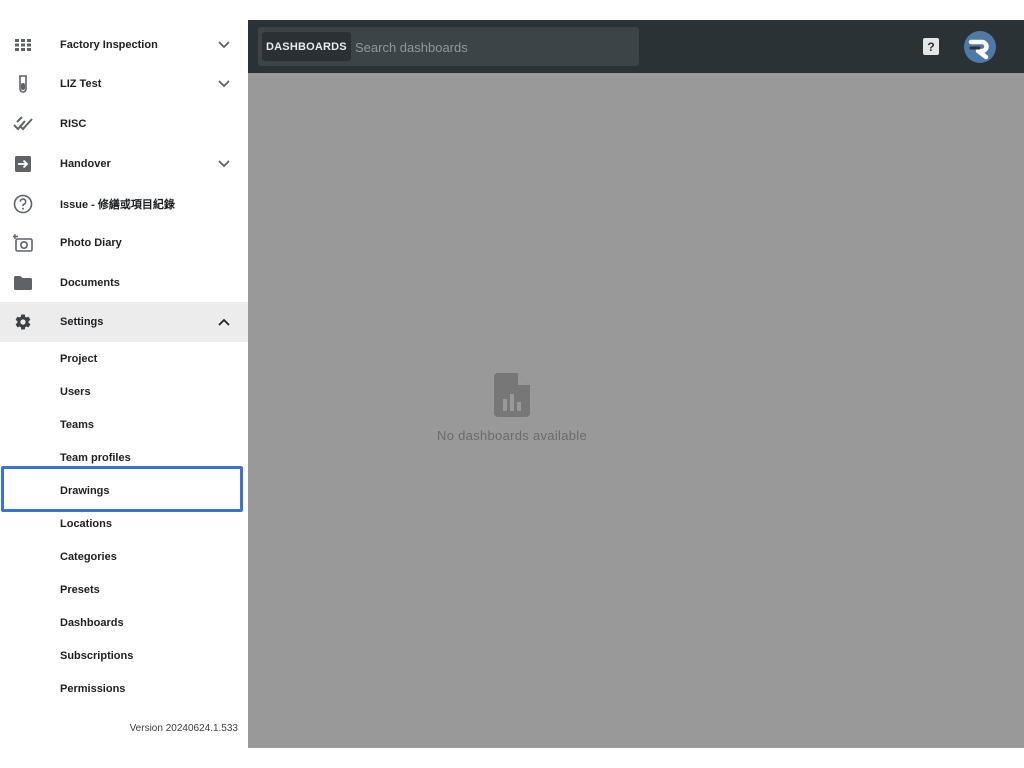 This screenshot has width=1024, height=768. Describe the element at coordinates (124, 124) in the screenshot. I see `sidebar-item-risc: RISC` at that location.